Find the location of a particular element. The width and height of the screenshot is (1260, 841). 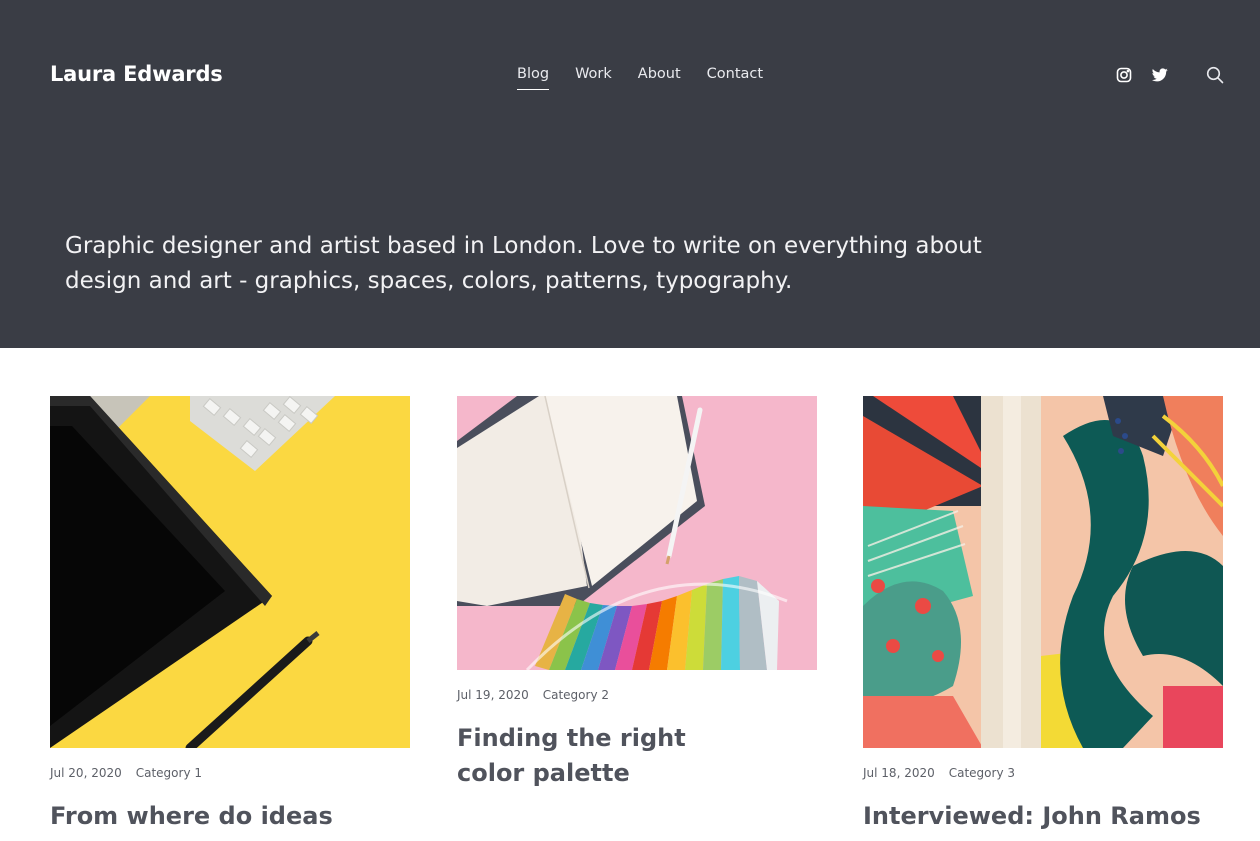

post-meta: Jul 20, 2020 Category 1 is located at coordinates (126, 773).